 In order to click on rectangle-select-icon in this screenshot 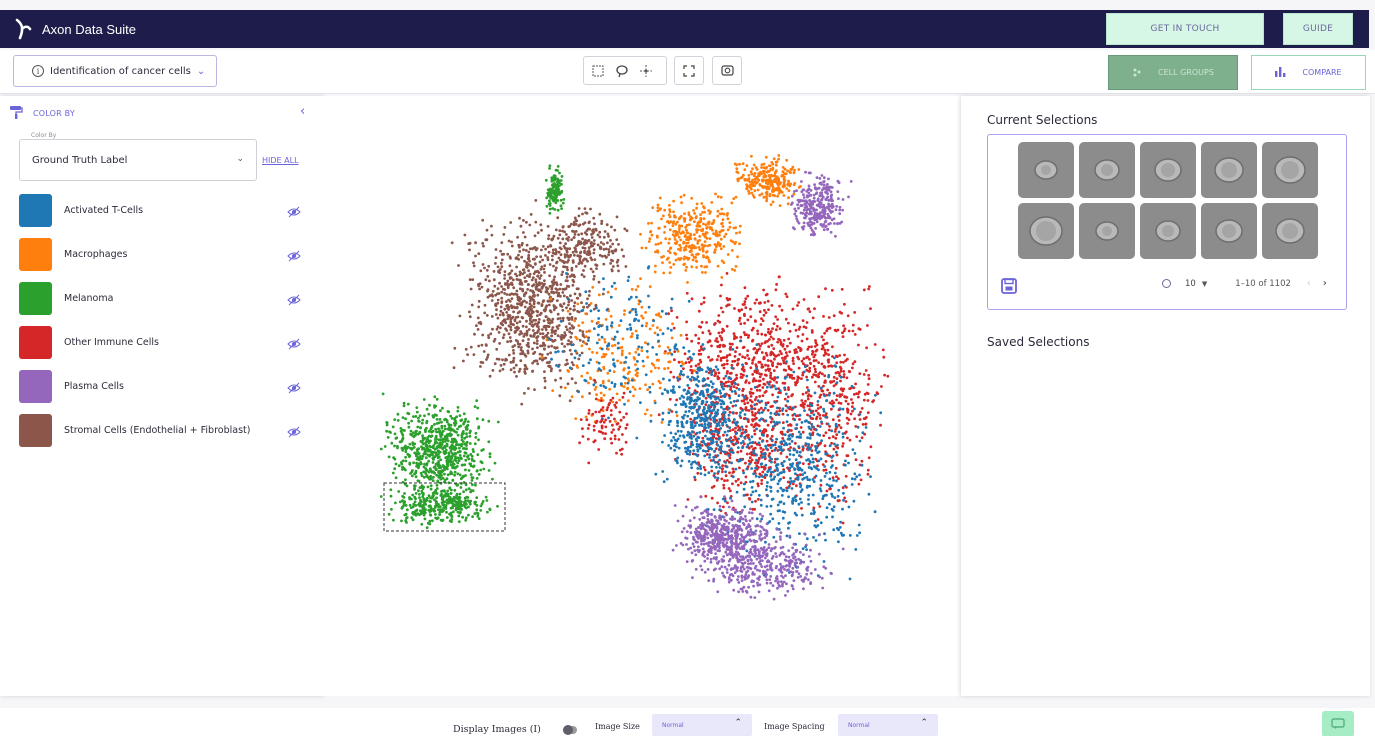, I will do `click(598, 71)`.